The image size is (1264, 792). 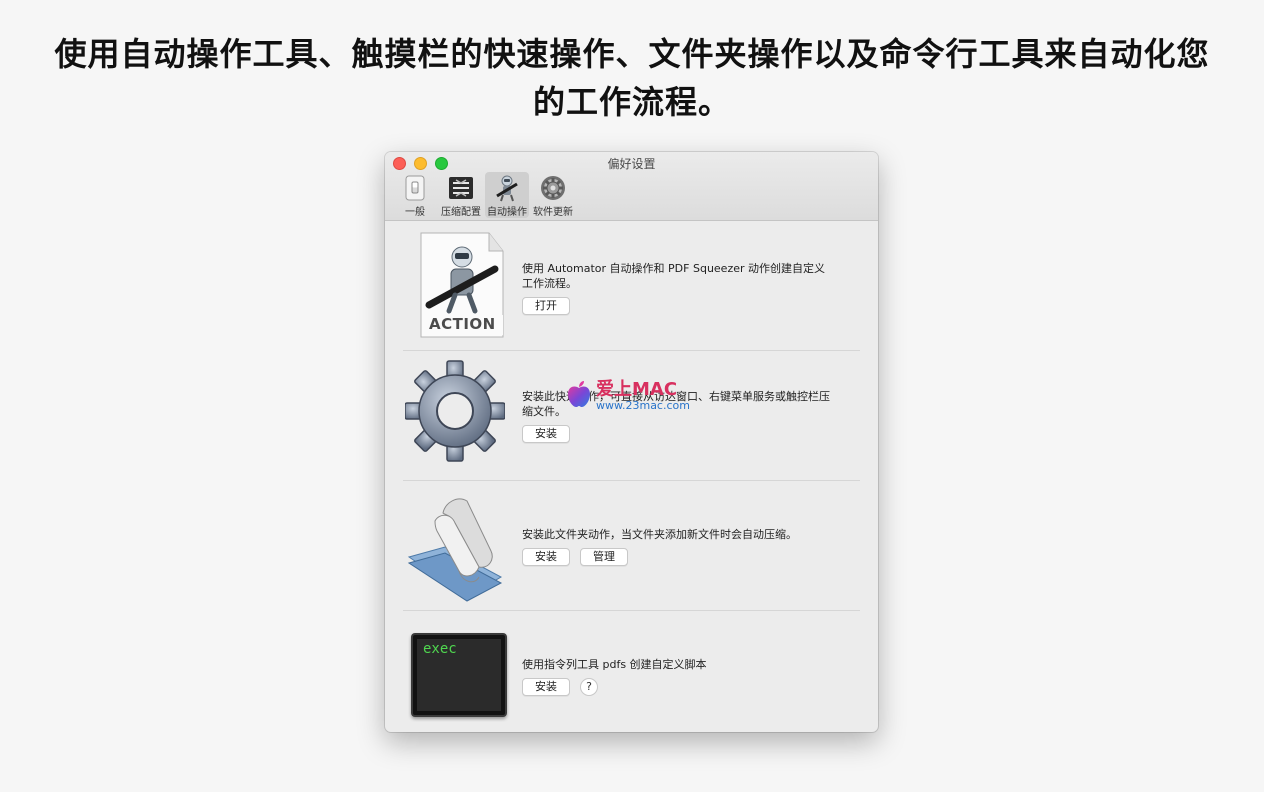 I want to click on watermark-main: 爱上MAC, so click(x=637, y=389).